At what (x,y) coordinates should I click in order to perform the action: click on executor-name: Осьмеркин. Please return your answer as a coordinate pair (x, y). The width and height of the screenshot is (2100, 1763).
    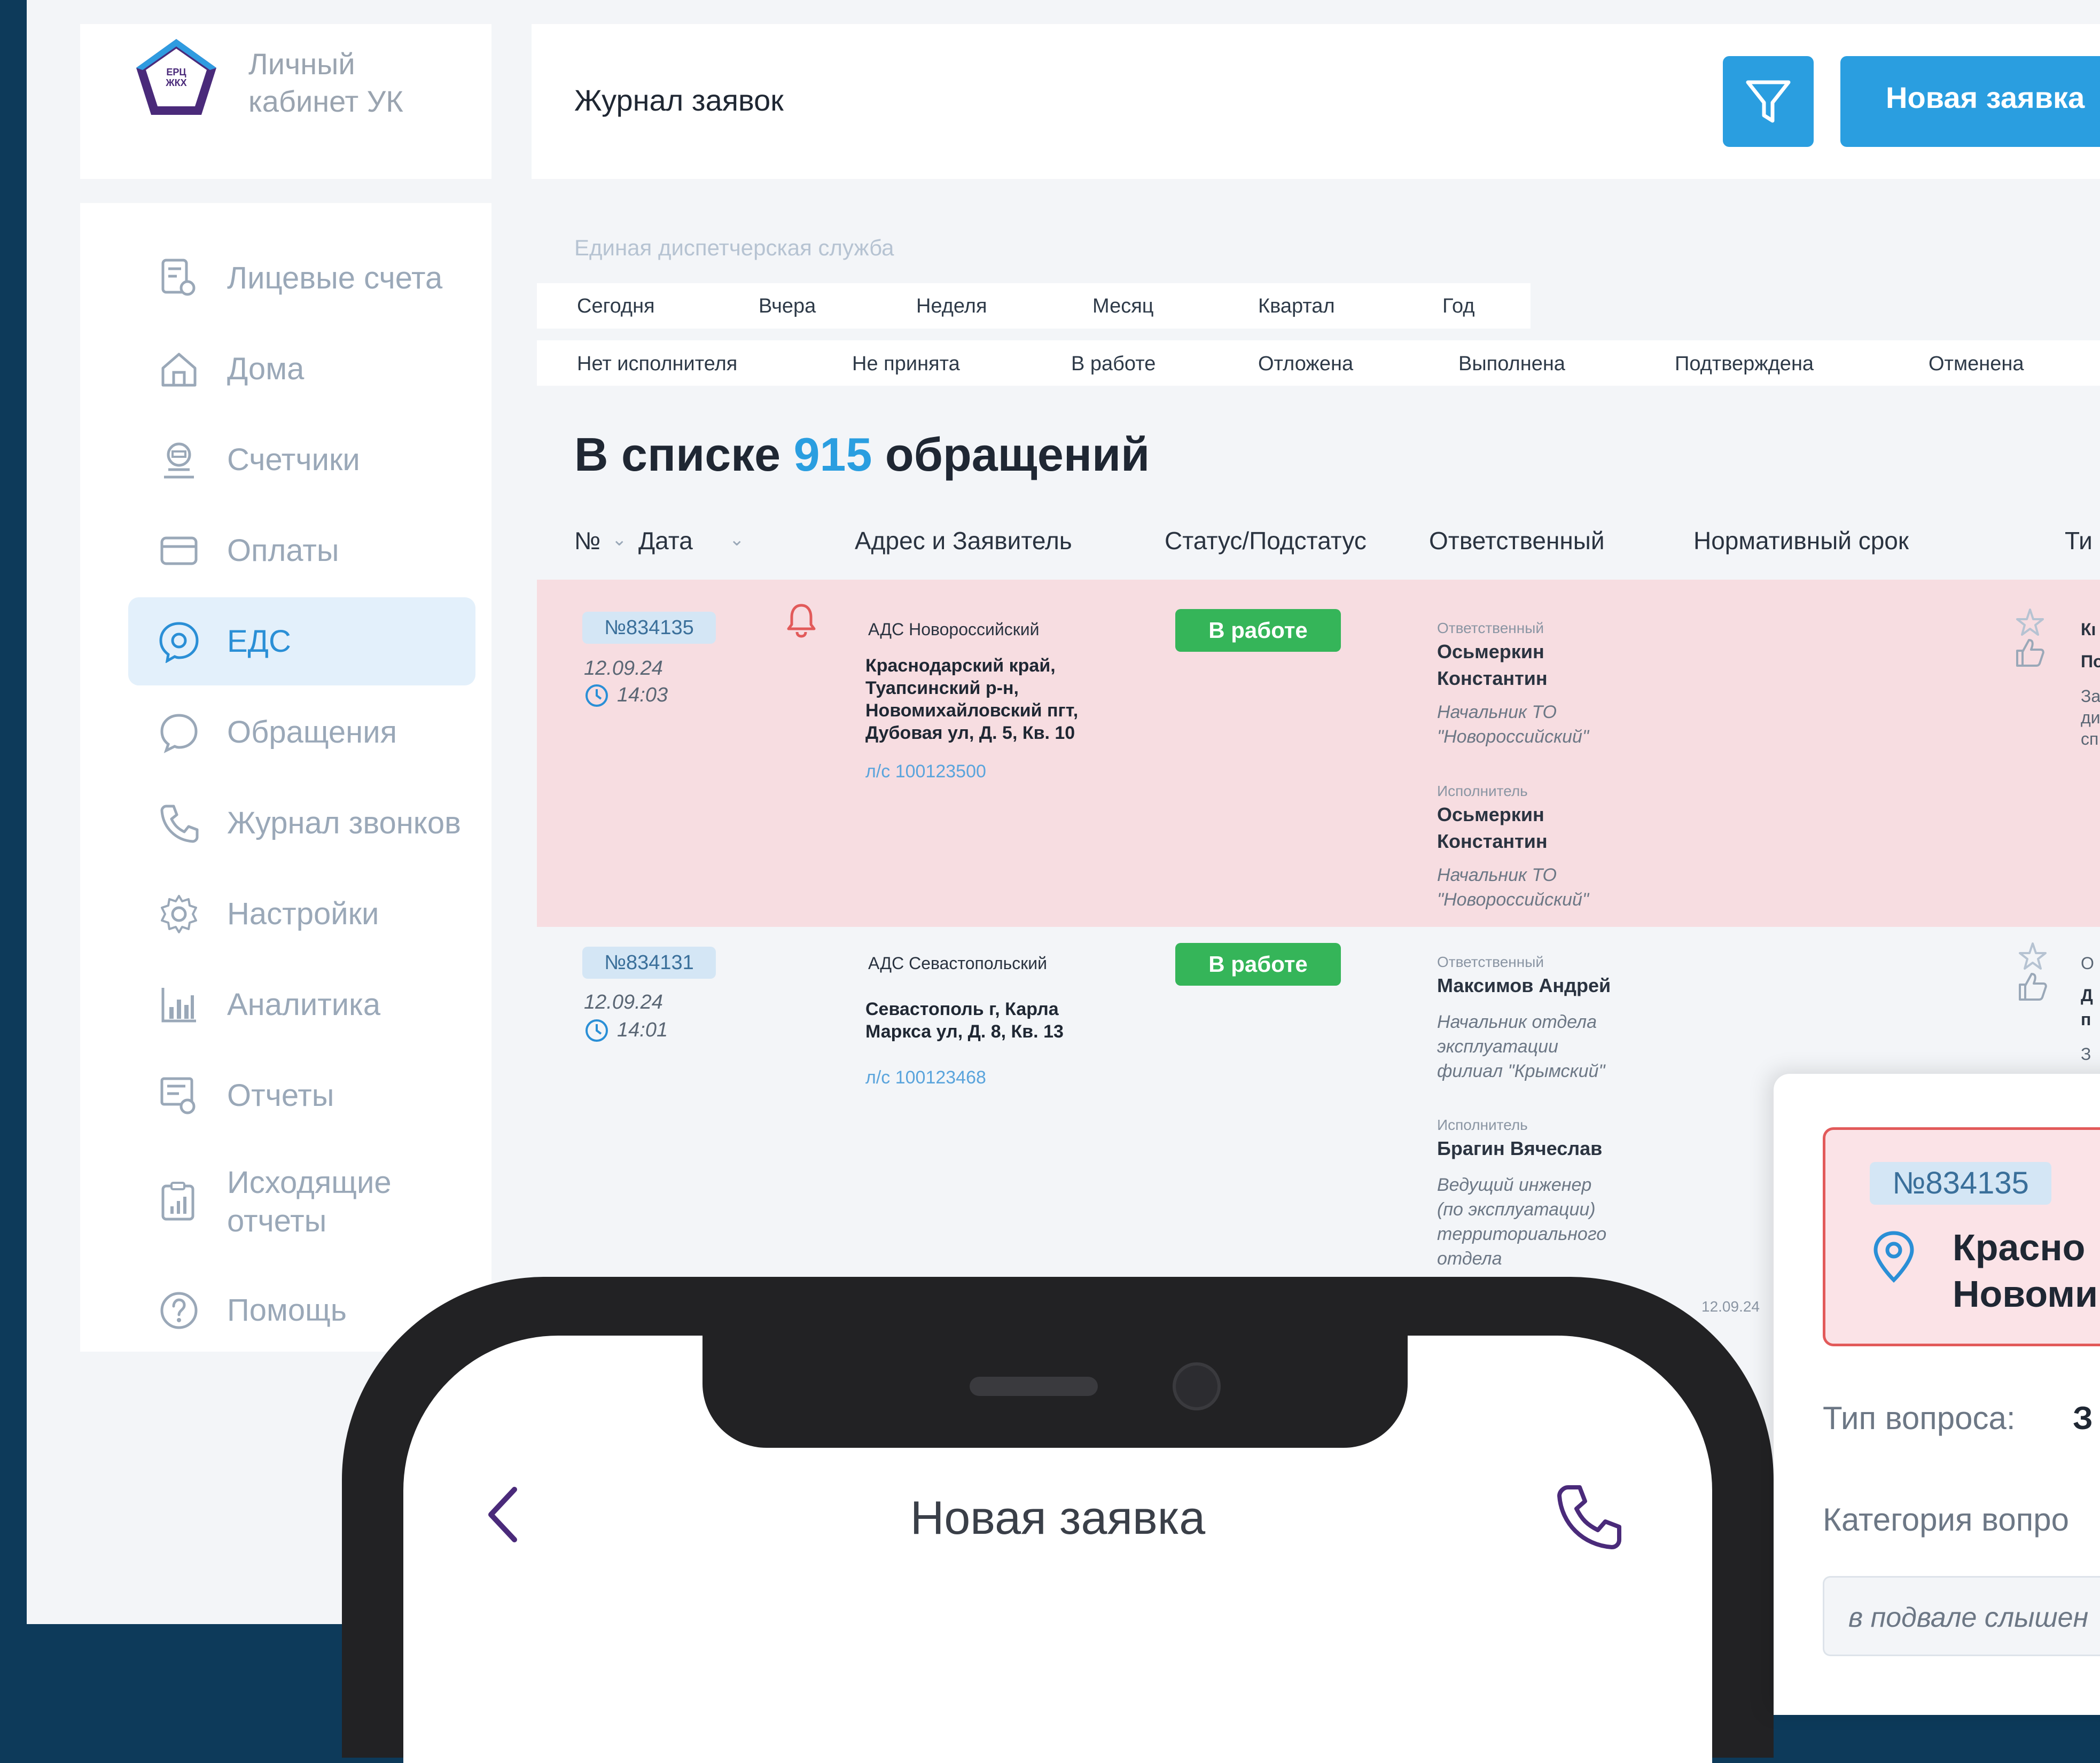
    Looking at the image, I should click on (1490, 815).